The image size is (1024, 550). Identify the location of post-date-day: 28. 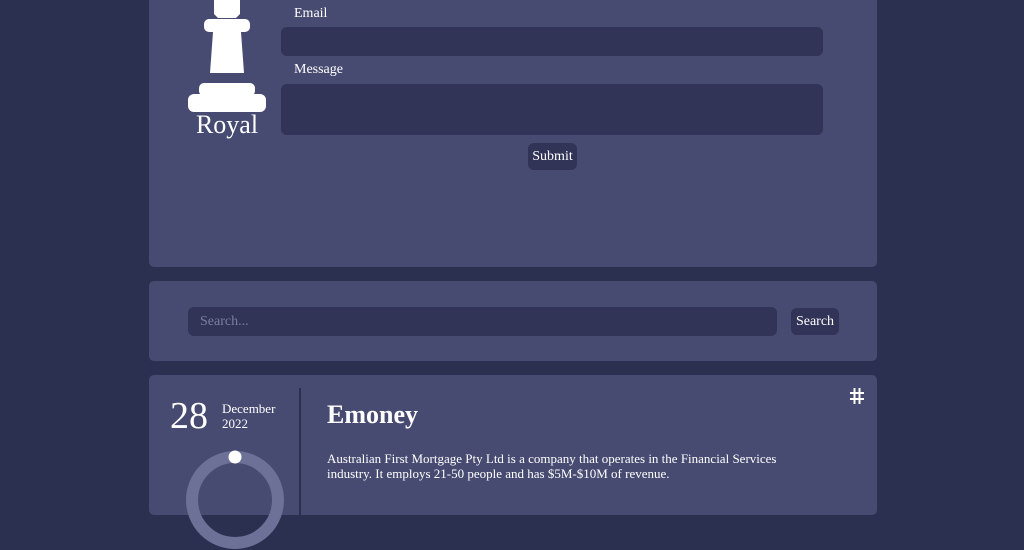
(189, 416).